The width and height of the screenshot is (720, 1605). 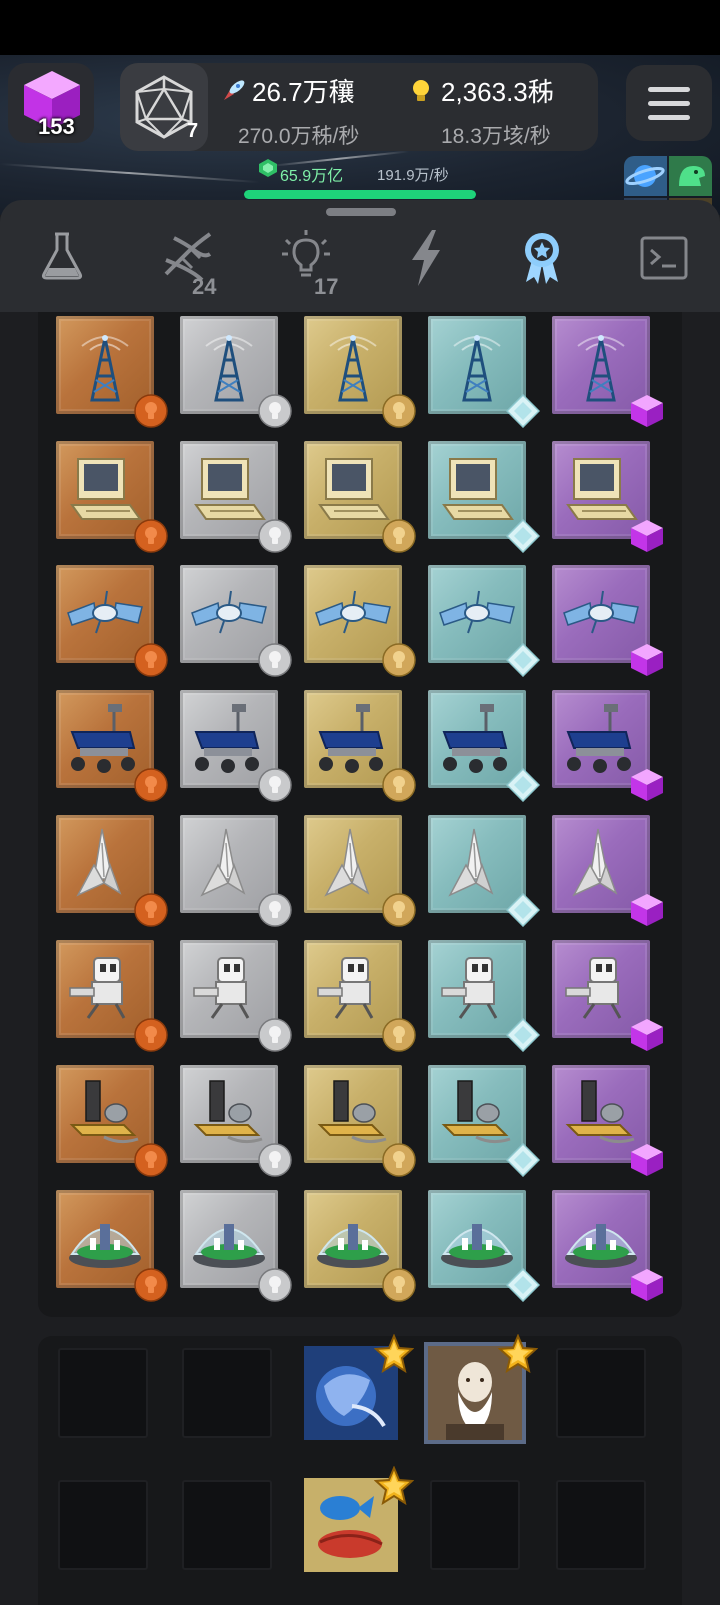 What do you see at coordinates (360, 1121) in the screenshot?
I see `reactor-gold-item` at bounding box center [360, 1121].